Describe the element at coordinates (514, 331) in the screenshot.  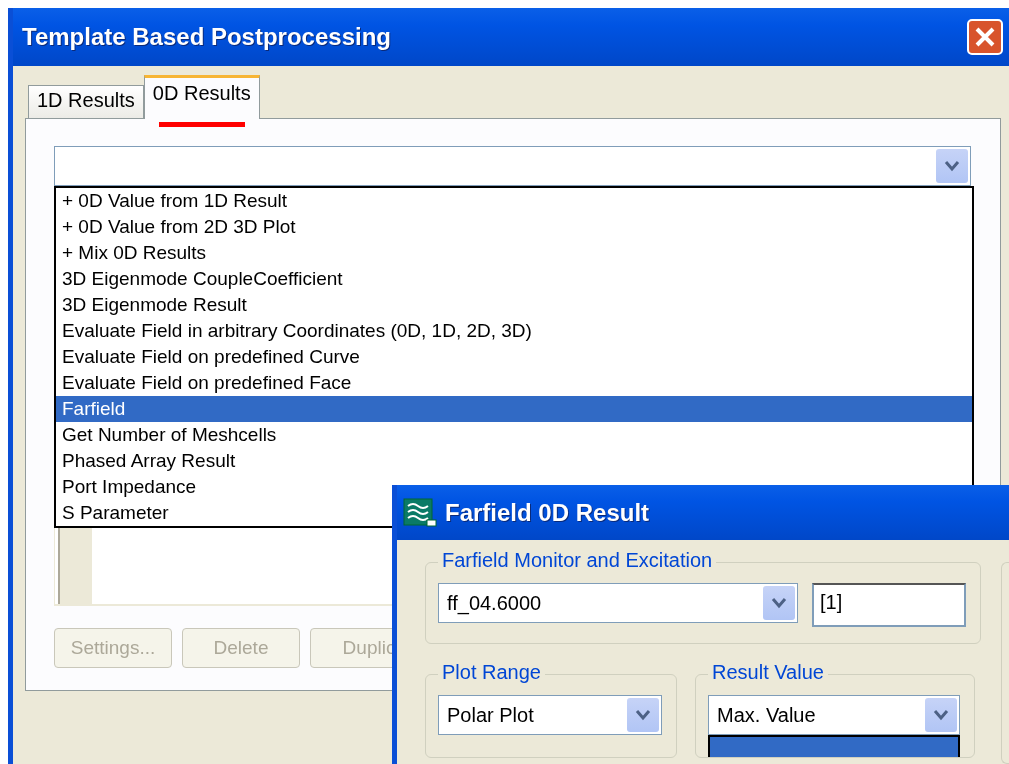
I see `dropdown-option: Evaluate Field in arbitrary Coordinates (0D, 1D, 2D, 3D)` at that location.